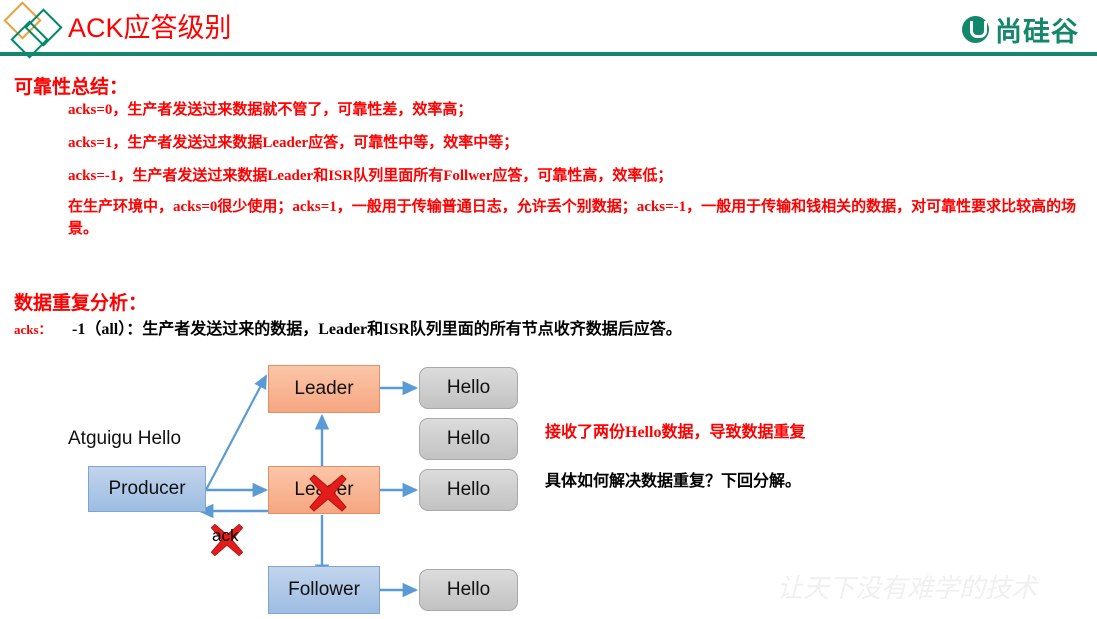 The width and height of the screenshot is (1097, 619). I want to click on reliability-line-2: acks=1，生产者发送过来数据Leader应答，可靠性中等，效率中等；, so click(293, 143).